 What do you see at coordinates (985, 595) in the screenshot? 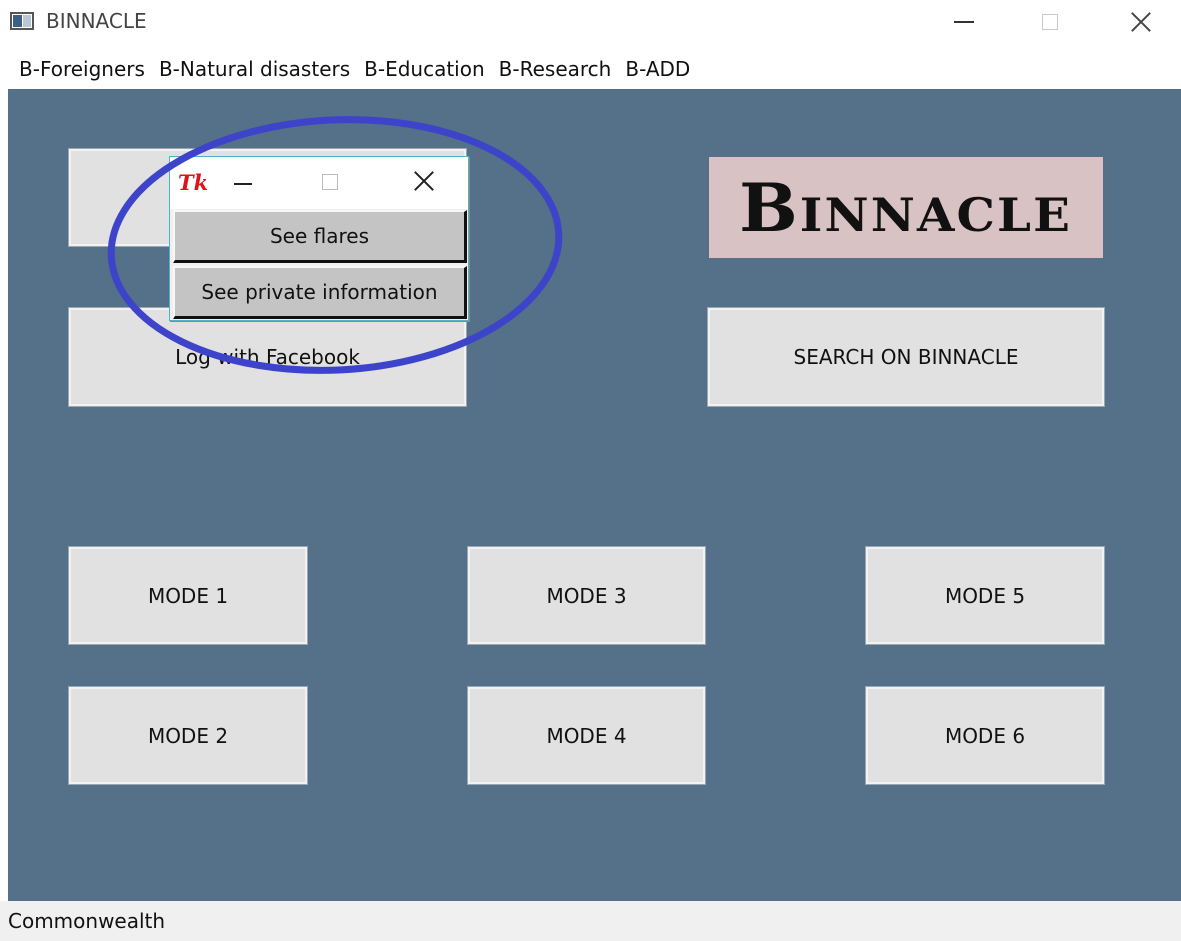
I see `mode-5-button: MODE 5` at bounding box center [985, 595].